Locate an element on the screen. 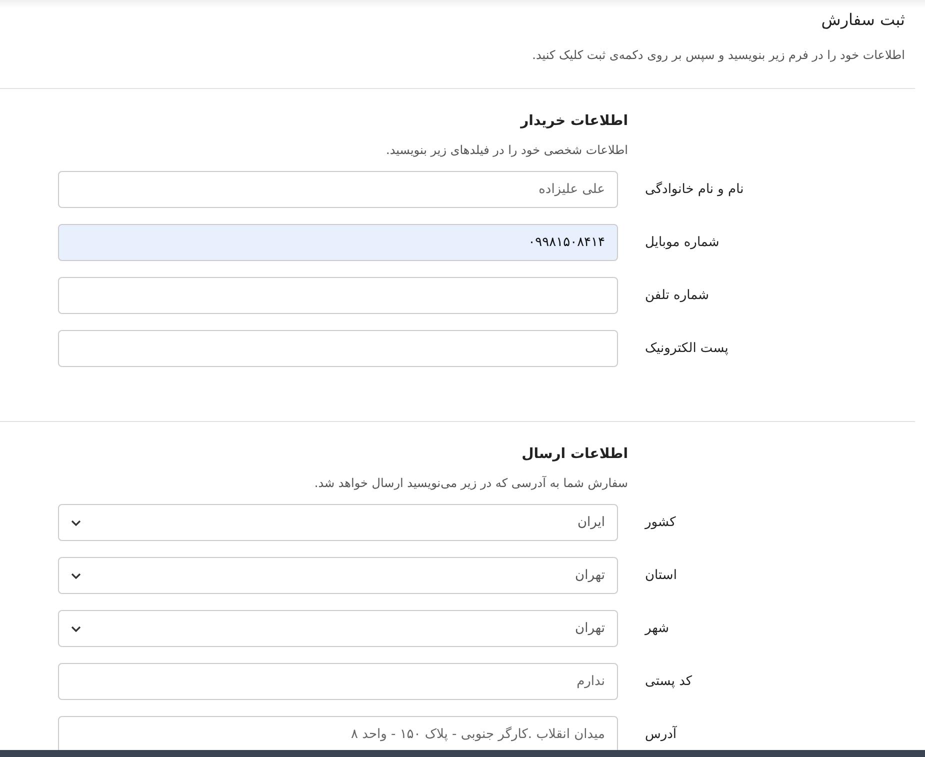 The image size is (925, 757). input-field: علی علیزاده is located at coordinates (338, 189).